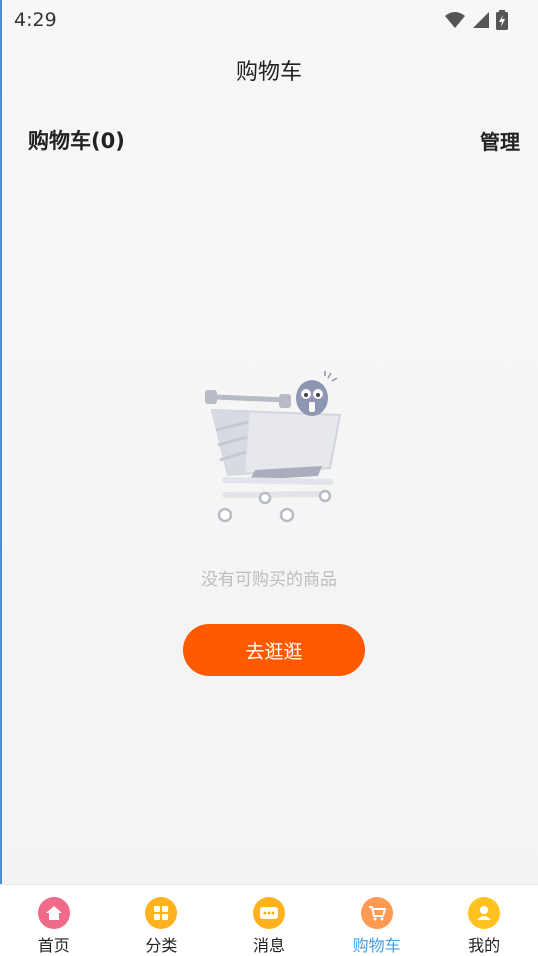  What do you see at coordinates (376, 913) in the screenshot?
I see `cart-icon` at bounding box center [376, 913].